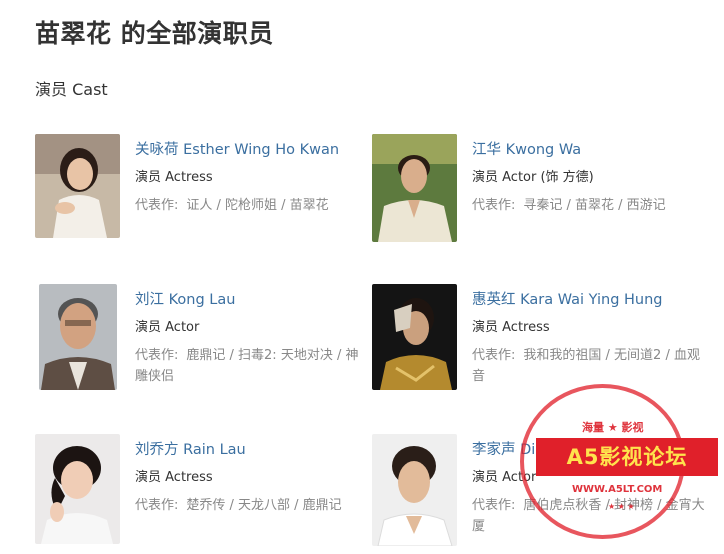  What do you see at coordinates (627, 457) in the screenshot?
I see `stamp-banner: A5影视论坛` at bounding box center [627, 457].